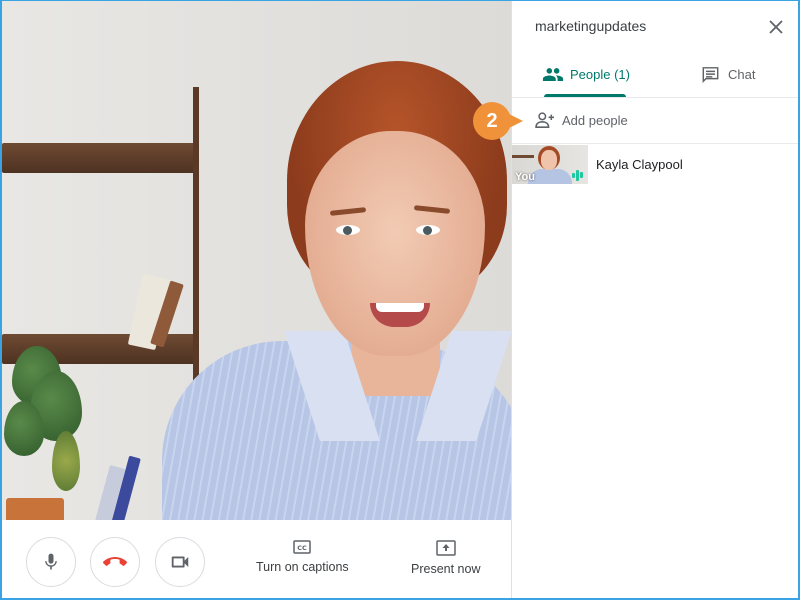 Image resolution: width=800 pixels, height=600 pixels. I want to click on microphone-button, so click(51, 562).